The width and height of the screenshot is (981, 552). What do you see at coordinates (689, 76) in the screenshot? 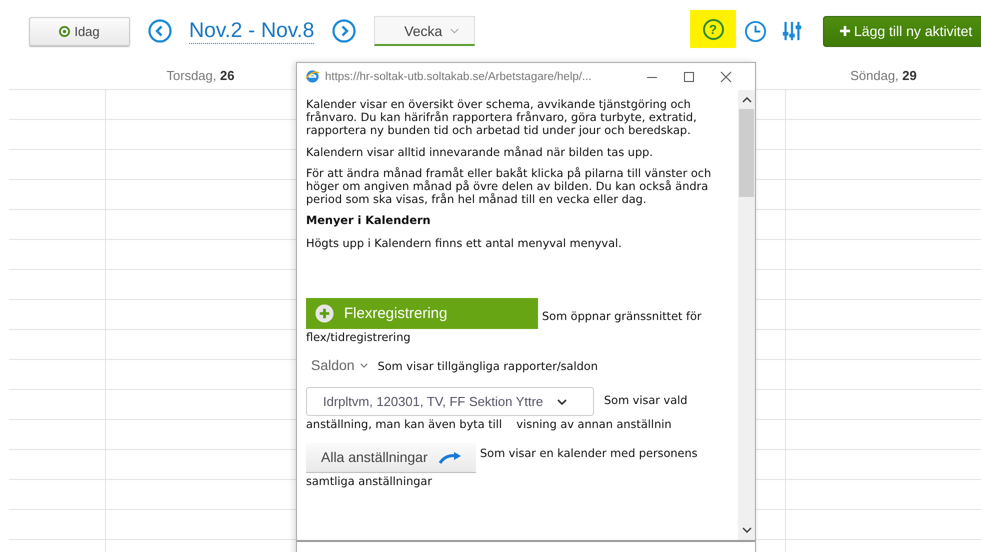
I see `maximize-icon` at bounding box center [689, 76].